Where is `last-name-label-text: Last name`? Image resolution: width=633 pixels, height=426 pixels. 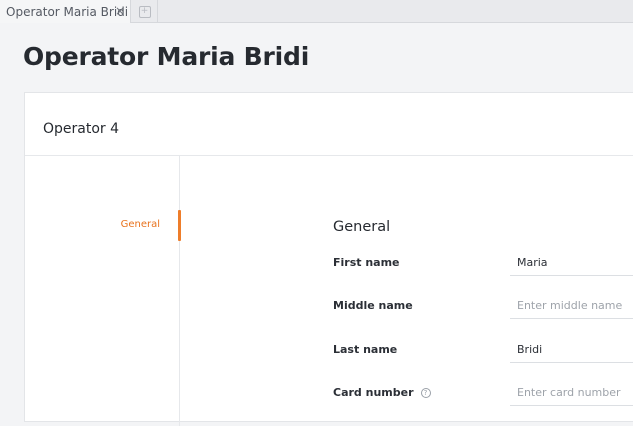 last-name-label-text: Last name is located at coordinates (365, 349).